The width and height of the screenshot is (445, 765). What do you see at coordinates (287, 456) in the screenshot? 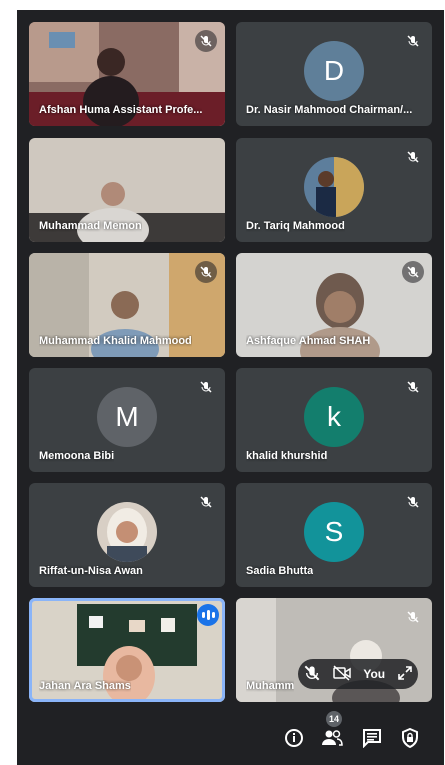
I see `participant-name: khalid khurshid` at bounding box center [287, 456].